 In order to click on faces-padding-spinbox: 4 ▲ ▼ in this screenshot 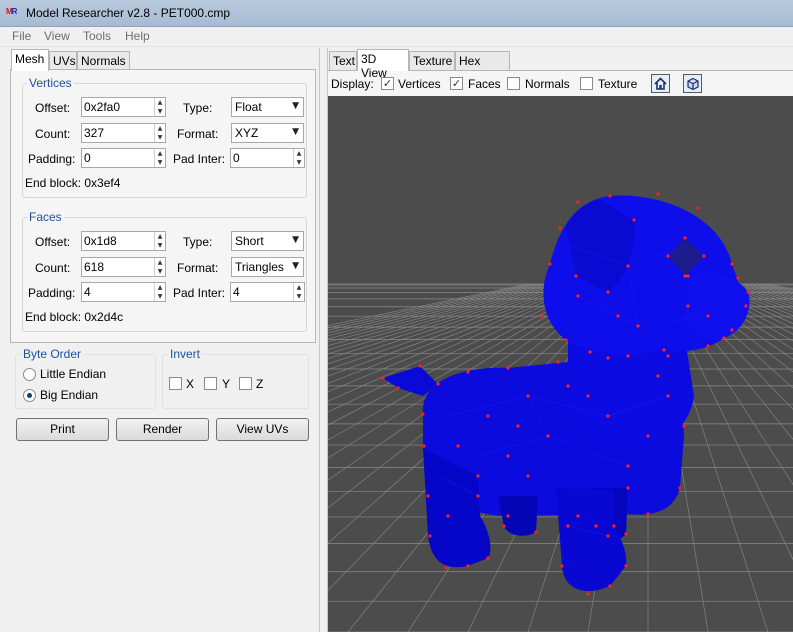, I will do `click(123, 292)`.